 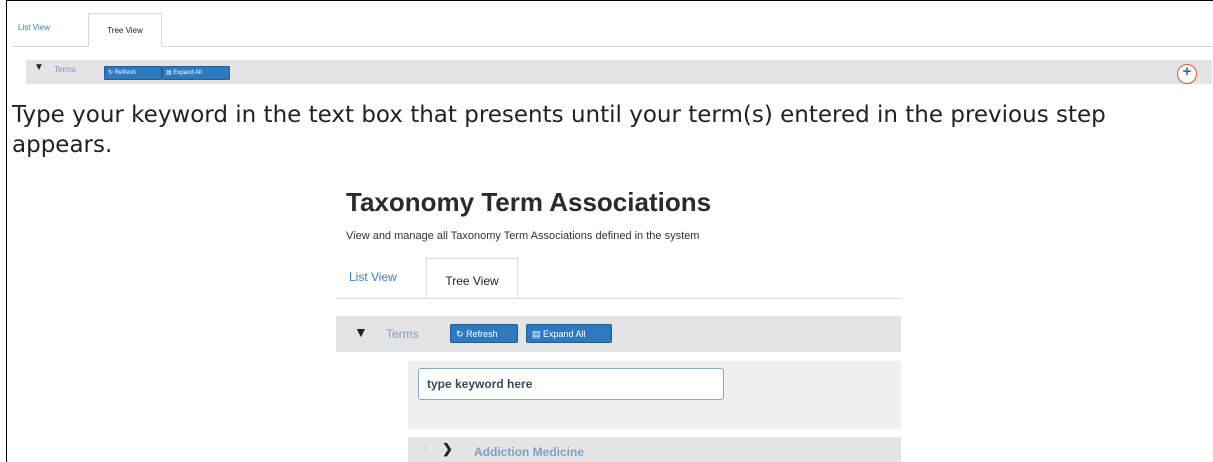 I want to click on tab-bar: List View Tree View, so click(x=618, y=278).